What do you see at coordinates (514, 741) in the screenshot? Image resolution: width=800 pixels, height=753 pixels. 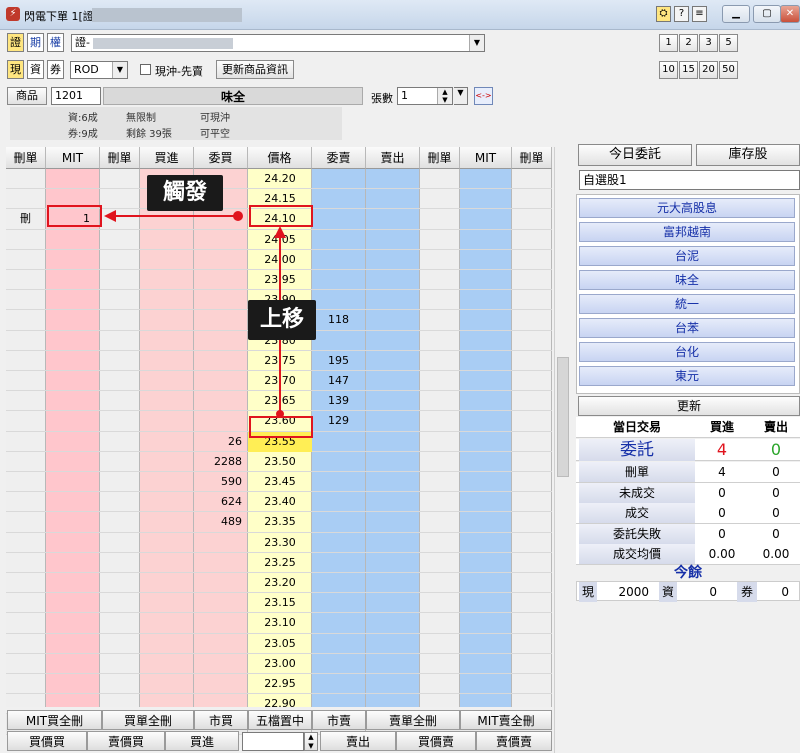 I see `sell-at-ask-button: 賣價賣` at bounding box center [514, 741].